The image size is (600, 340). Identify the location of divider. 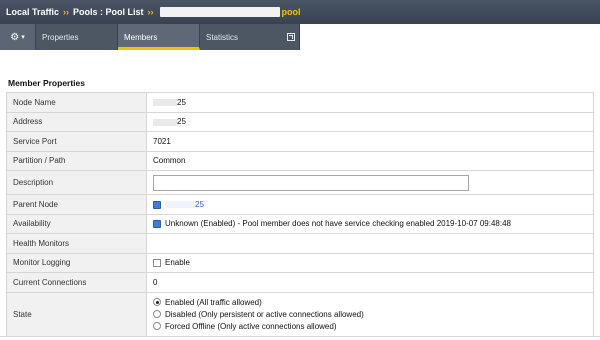
(300, 336).